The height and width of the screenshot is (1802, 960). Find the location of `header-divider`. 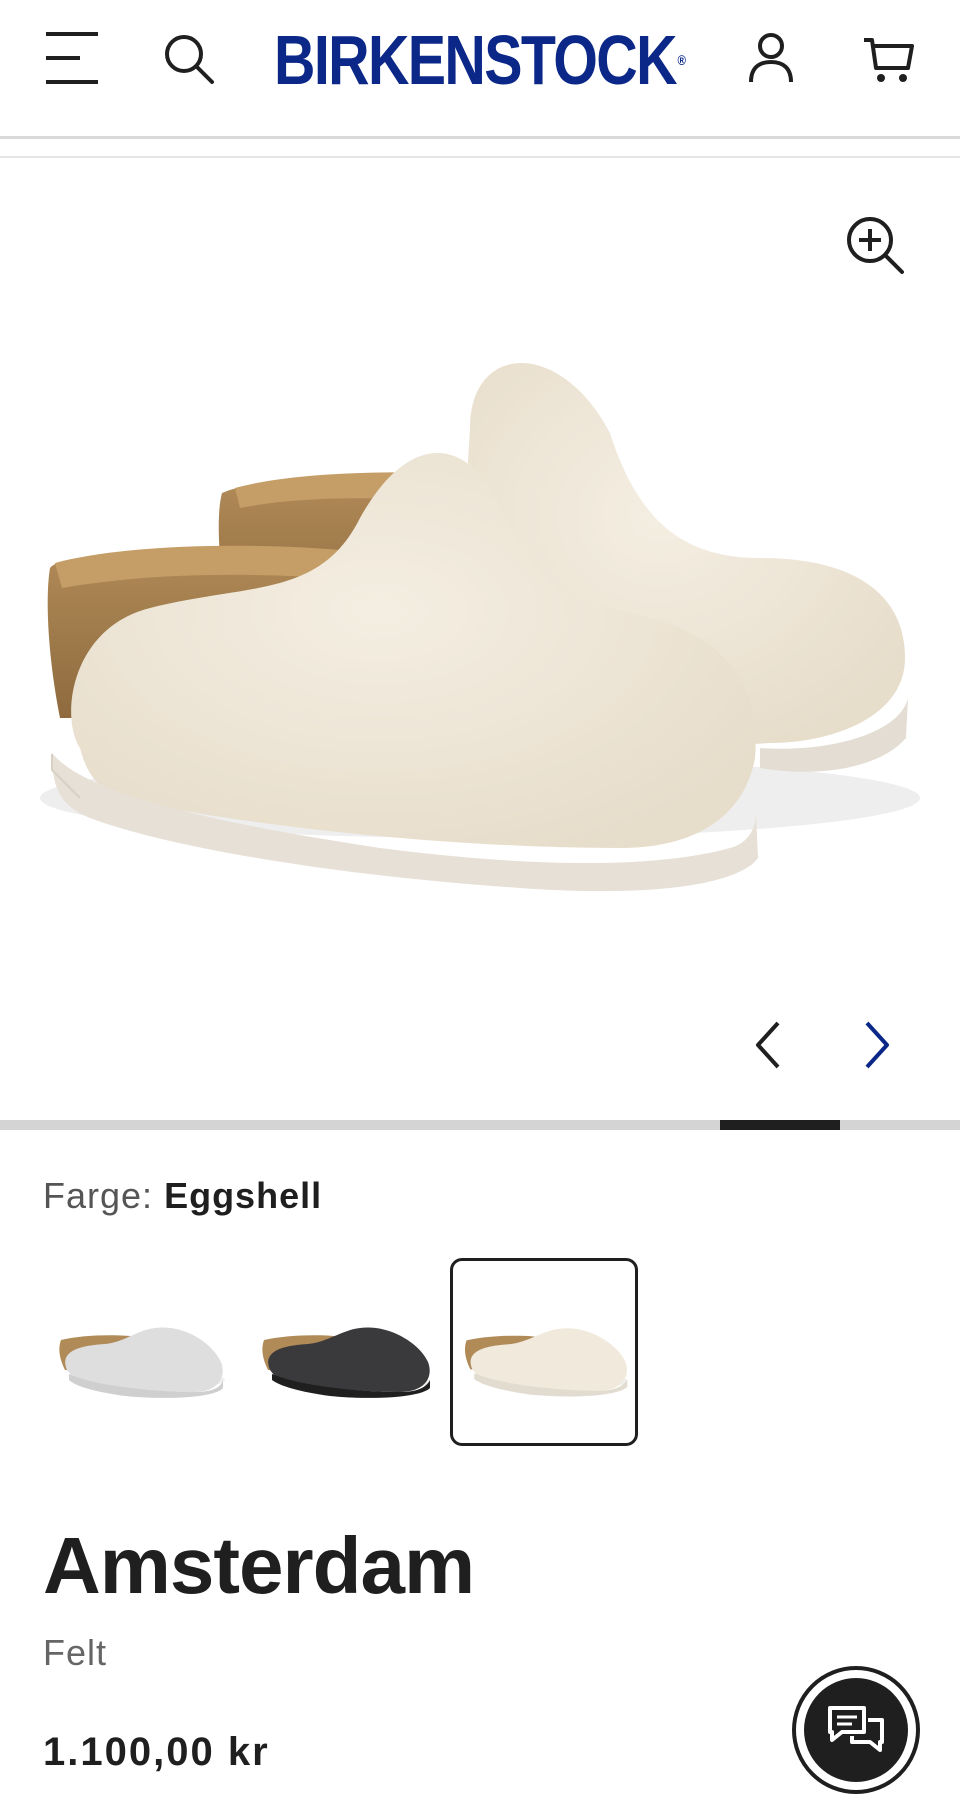

header-divider is located at coordinates (480, 137).